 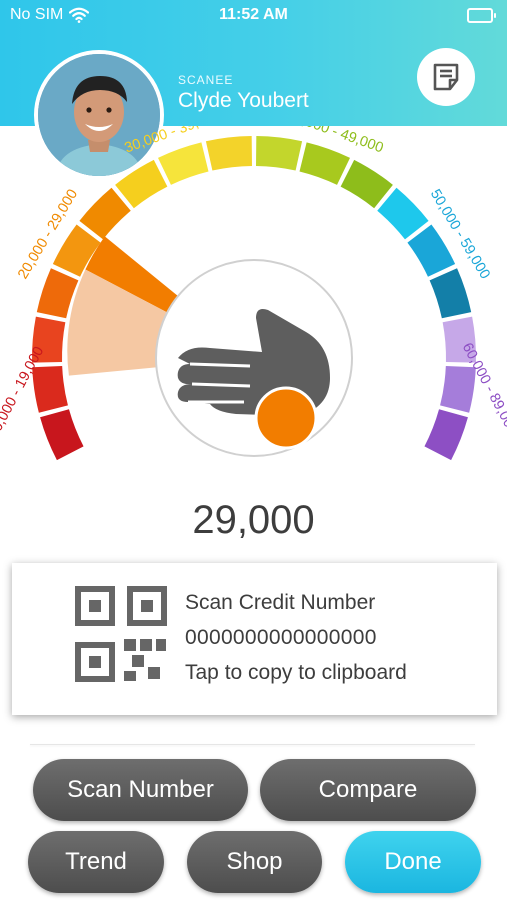 What do you see at coordinates (252, 744) in the screenshot?
I see `divider` at bounding box center [252, 744].